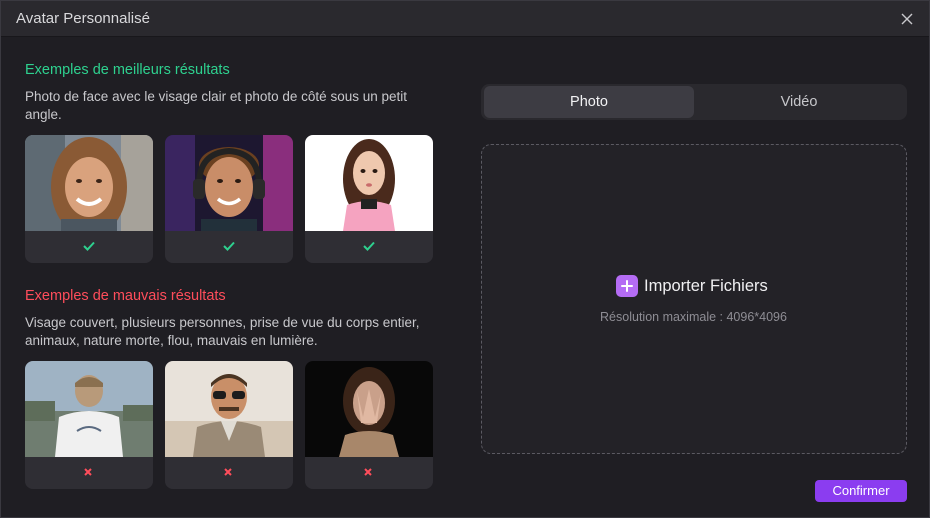 This screenshot has height=518, width=930. Describe the element at coordinates (369, 183) in the screenshot. I see `girl-pink-hoodie` at that location.